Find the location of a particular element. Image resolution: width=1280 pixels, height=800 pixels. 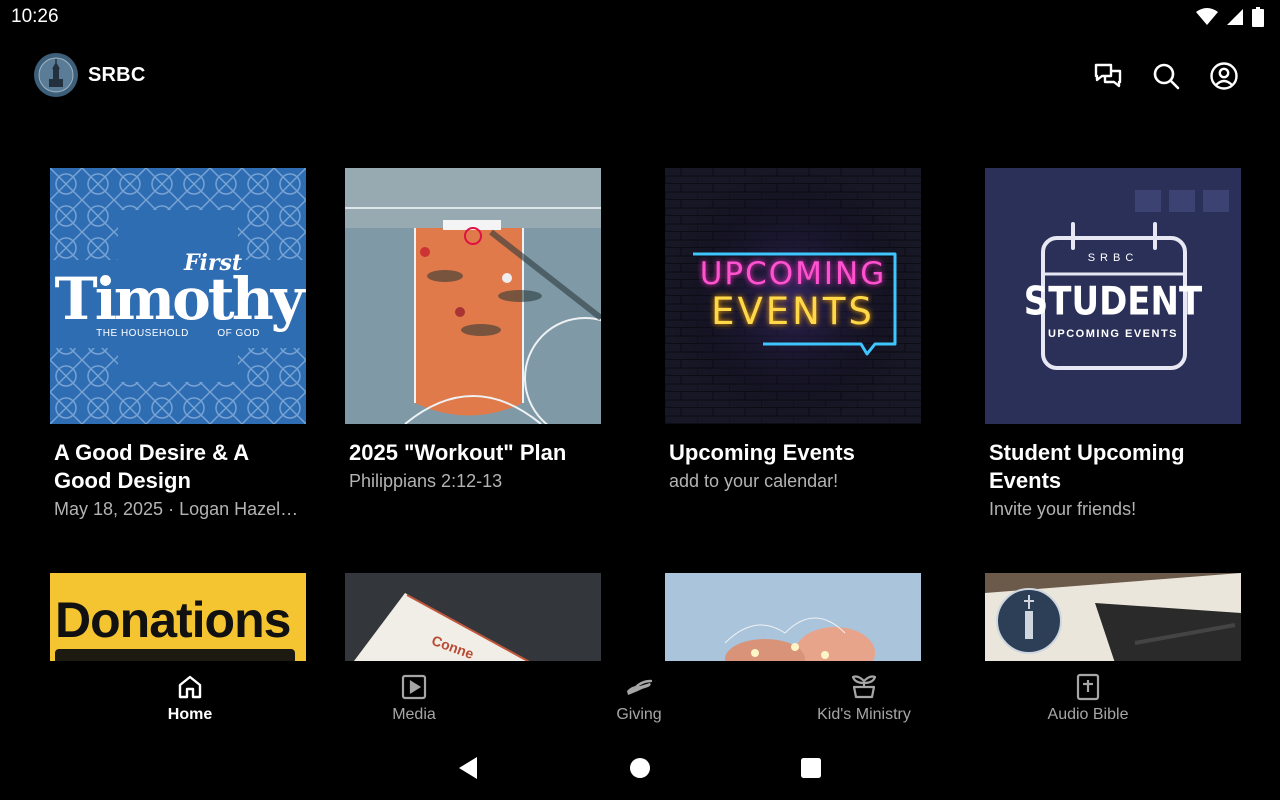

card-connect: Conne is located at coordinates (473, 617).